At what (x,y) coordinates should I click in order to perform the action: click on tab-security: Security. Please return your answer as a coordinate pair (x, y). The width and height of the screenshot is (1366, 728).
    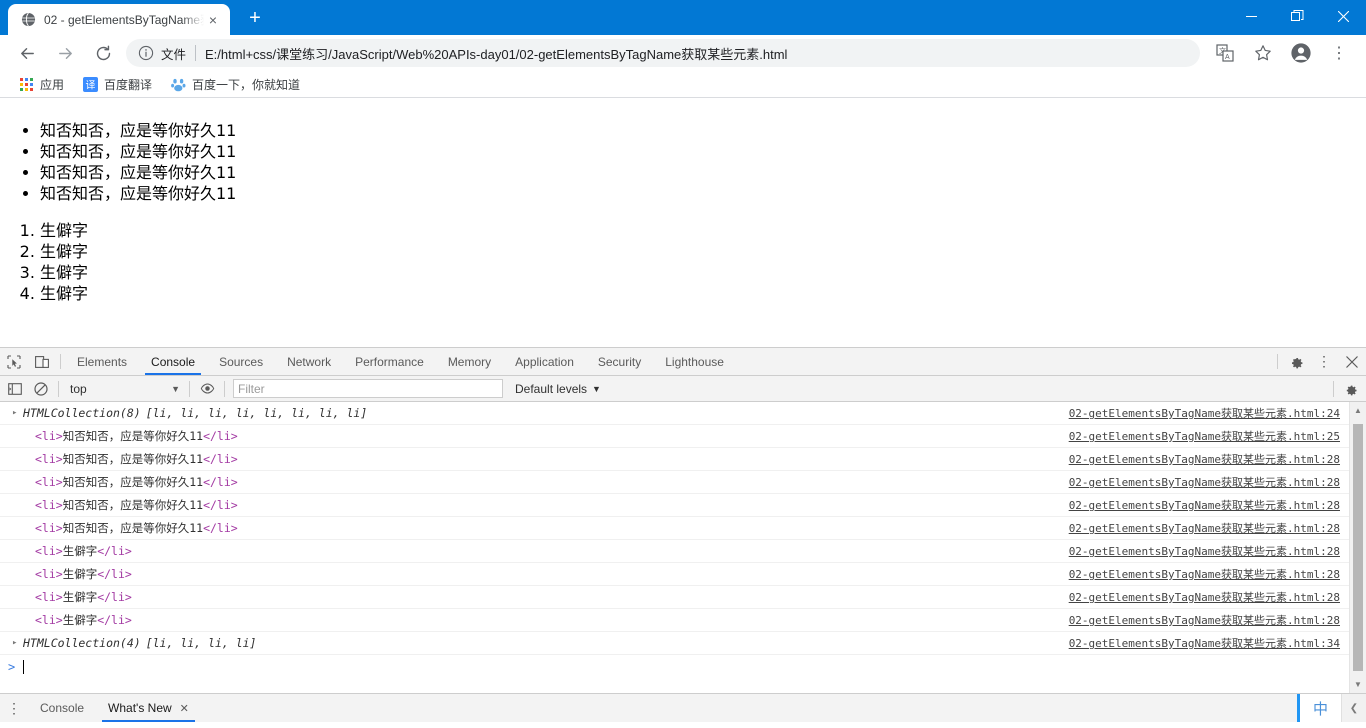
    Looking at the image, I should click on (619, 361).